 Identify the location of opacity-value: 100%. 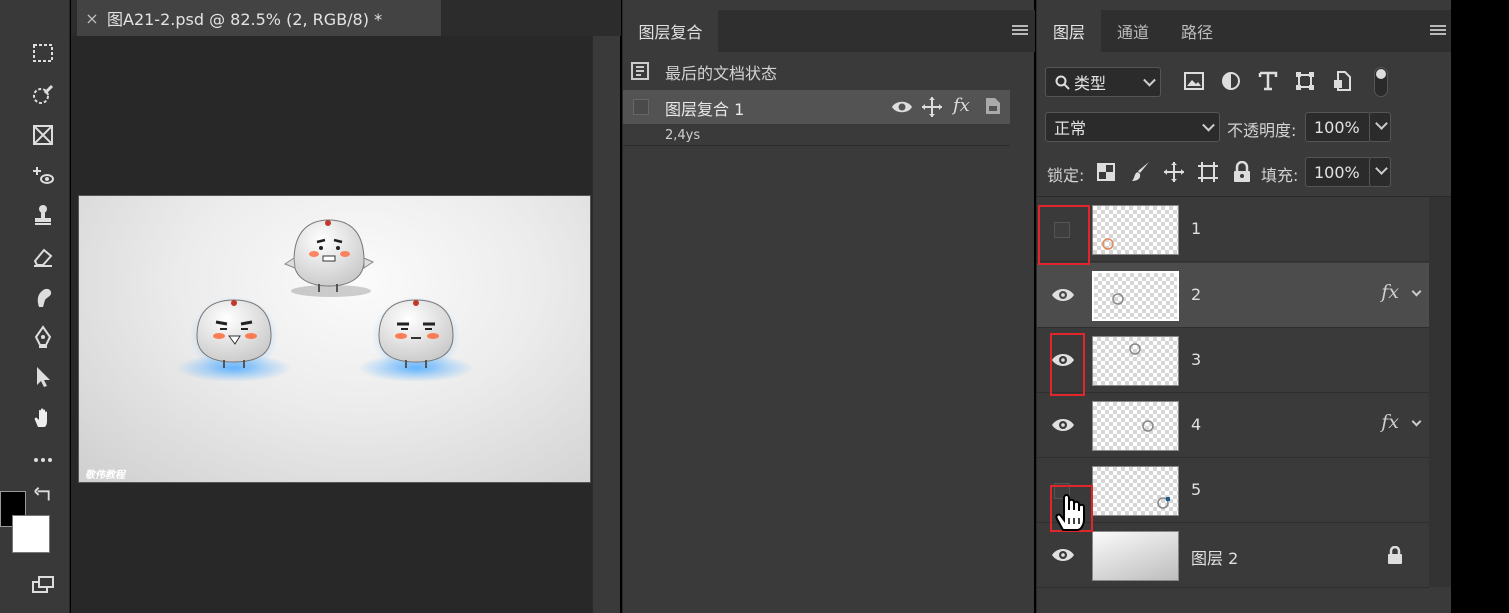
(1337, 127).